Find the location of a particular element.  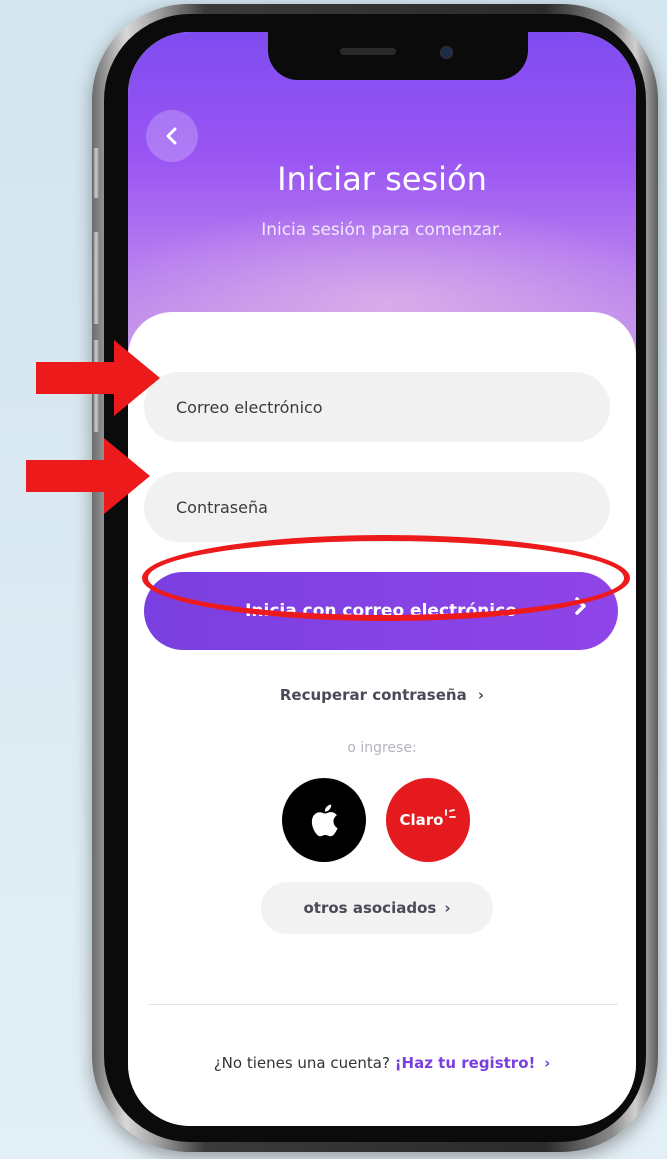

recover-password-label: Recuperar contraseña is located at coordinates (373, 695).